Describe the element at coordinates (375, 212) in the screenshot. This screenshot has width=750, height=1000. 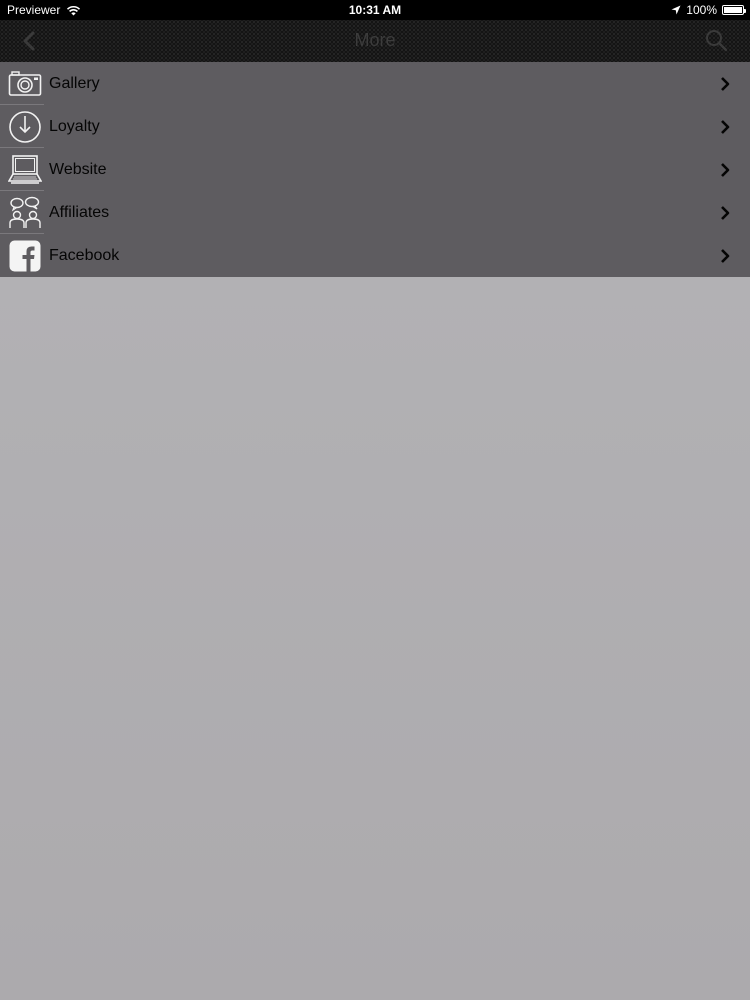
I see `menu-item-affiliates: Affiliates` at that location.